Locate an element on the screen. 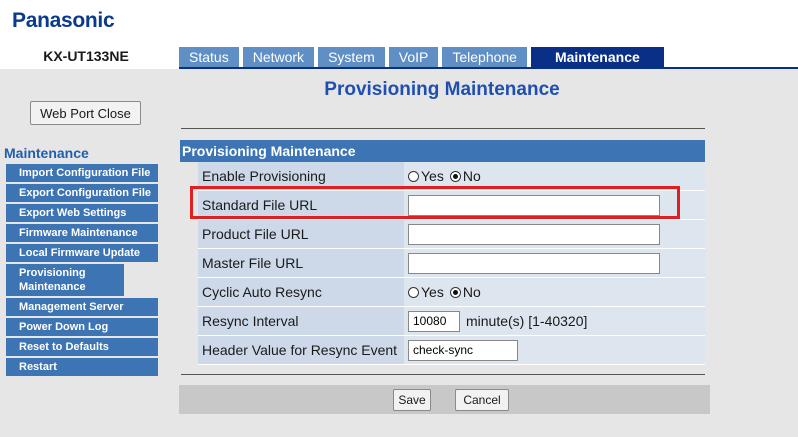 The width and height of the screenshot is (798, 437). cyclic-auto-resync-yes-radio: Yes is located at coordinates (426, 292).